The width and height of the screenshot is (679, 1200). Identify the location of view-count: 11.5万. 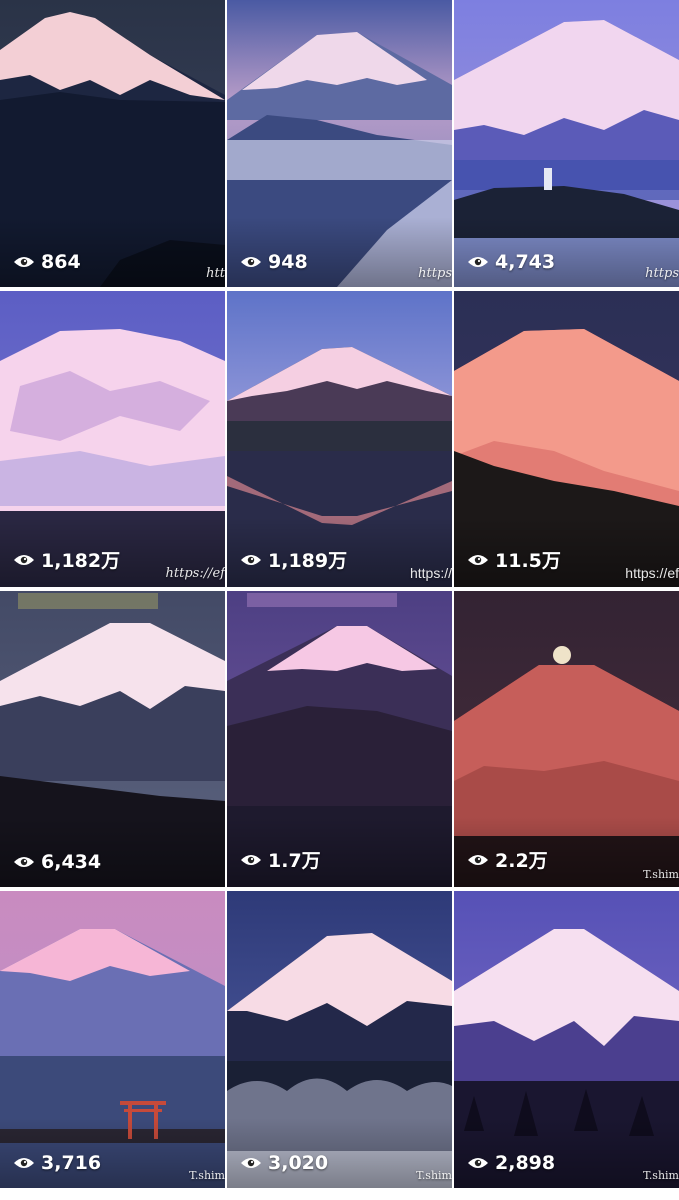
(514, 559).